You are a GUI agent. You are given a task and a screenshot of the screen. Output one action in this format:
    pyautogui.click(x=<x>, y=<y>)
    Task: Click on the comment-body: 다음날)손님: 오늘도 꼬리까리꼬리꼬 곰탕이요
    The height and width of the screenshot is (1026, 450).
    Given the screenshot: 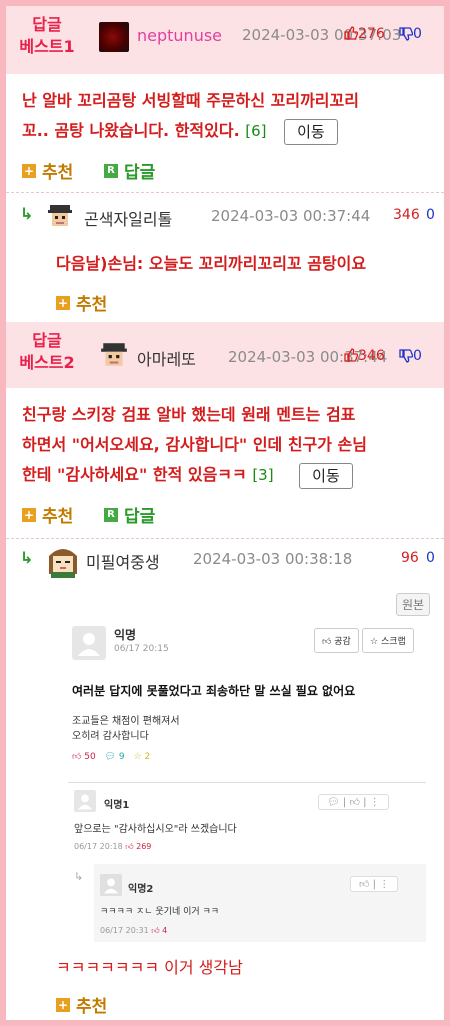 What is the action you would take?
    pyautogui.click(x=211, y=263)
    